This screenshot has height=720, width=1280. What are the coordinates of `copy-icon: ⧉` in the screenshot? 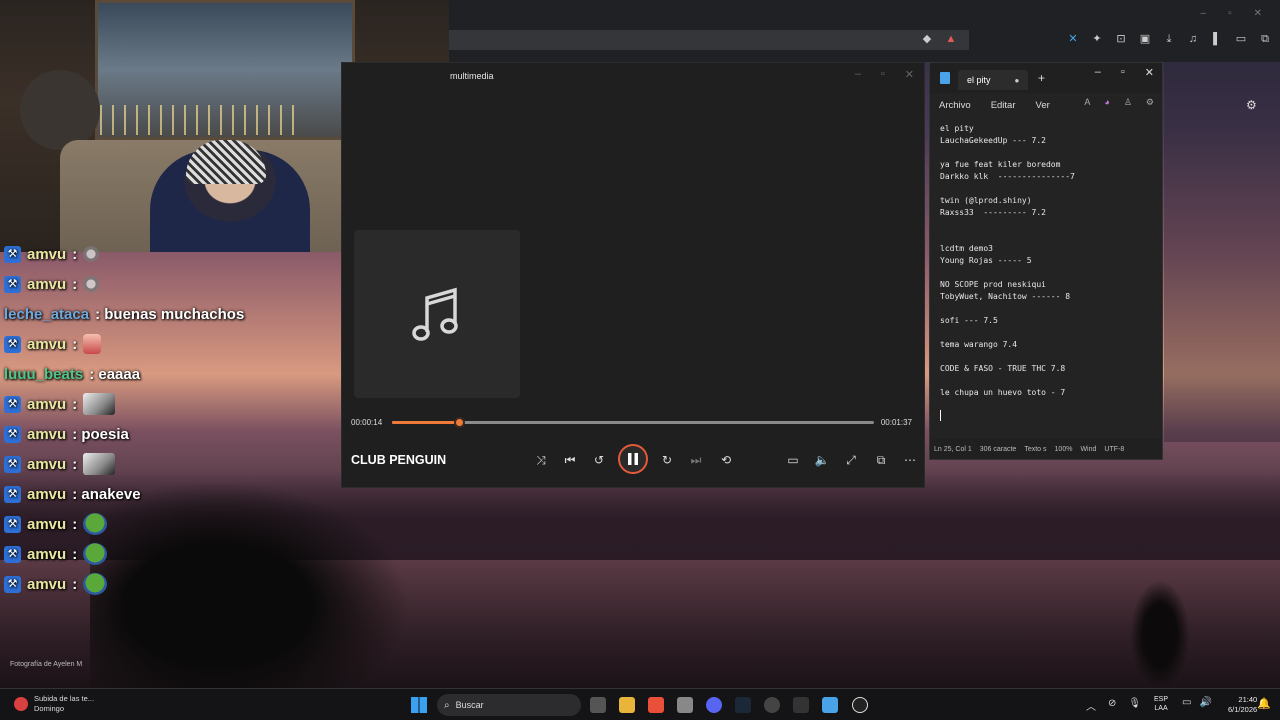 It's located at (1265, 39).